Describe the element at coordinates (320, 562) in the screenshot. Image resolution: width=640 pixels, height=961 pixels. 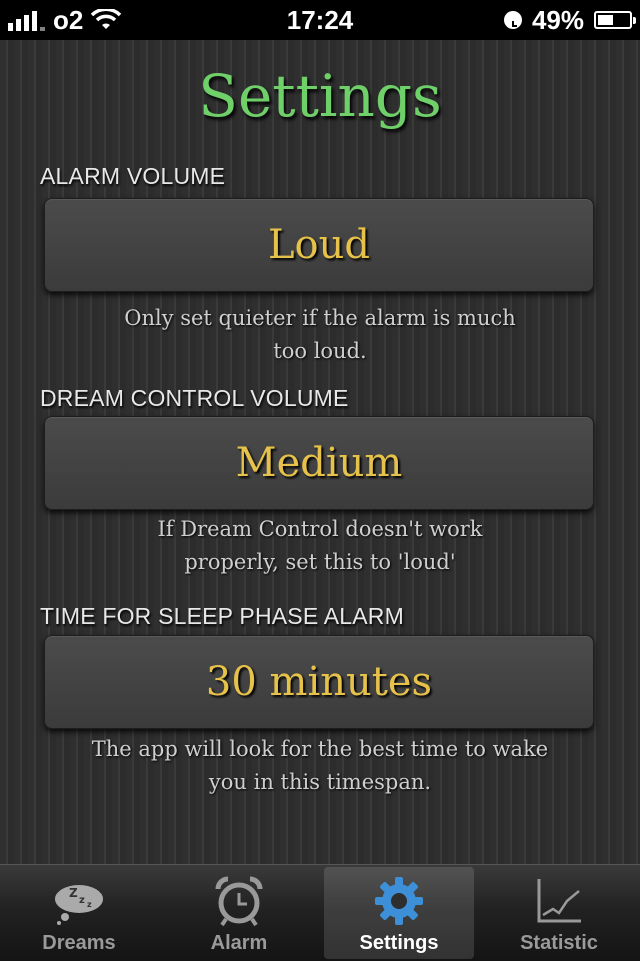
I see `hint-line: properly, set this to 'loud'` at that location.